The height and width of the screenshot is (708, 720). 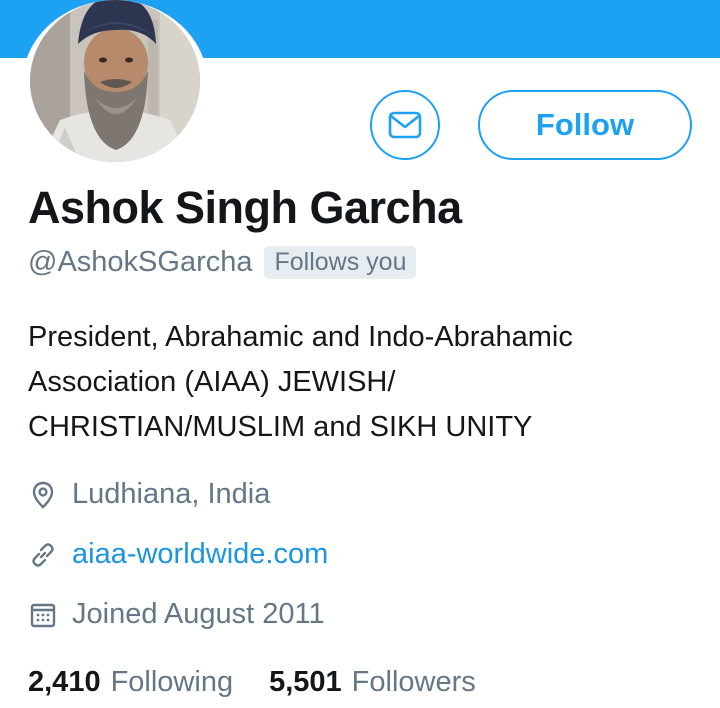 I want to click on website-link: aiaa-worldwide.com, so click(x=200, y=554).